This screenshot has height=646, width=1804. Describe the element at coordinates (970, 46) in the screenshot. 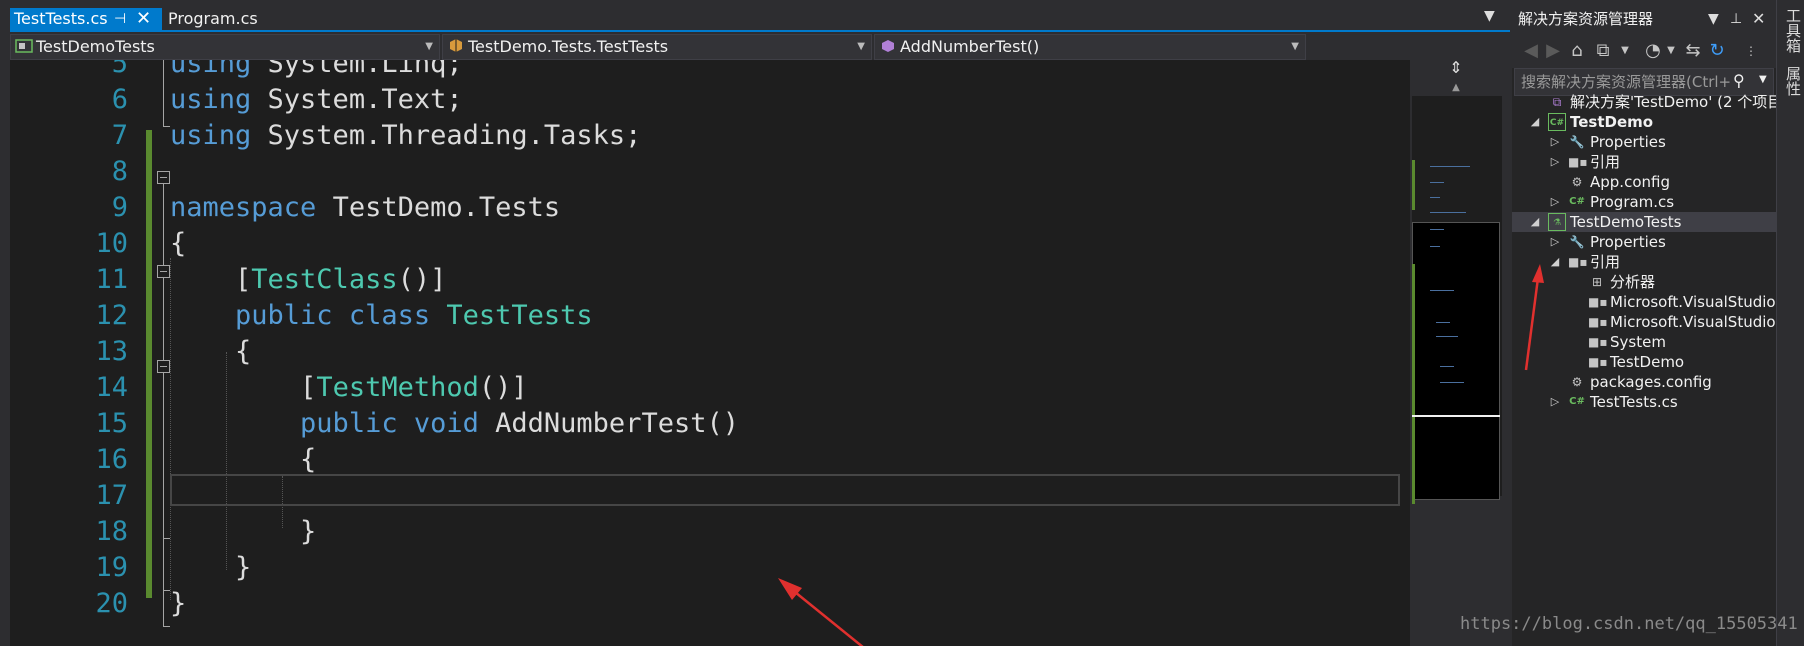

I see `member-dropdown-label: AddNumberTest()` at that location.